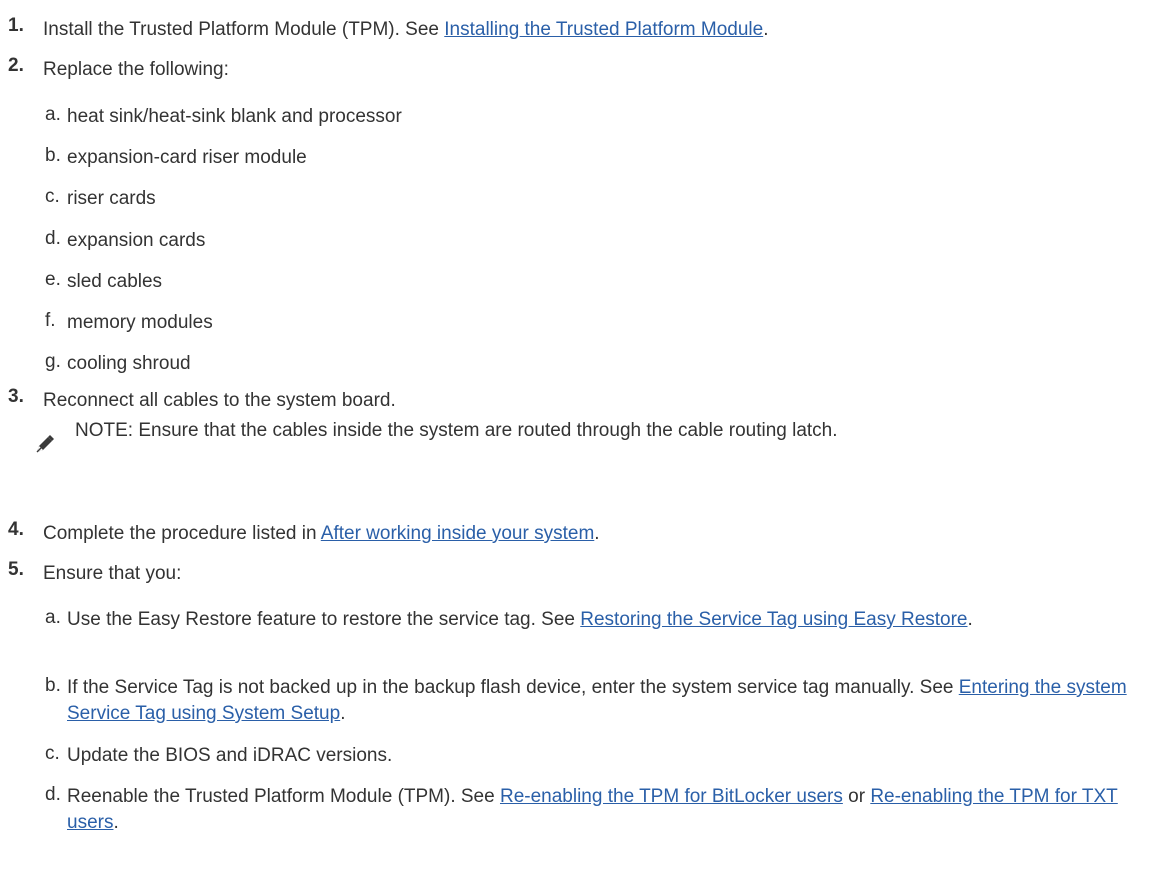 The width and height of the screenshot is (1152, 879). What do you see at coordinates (458, 533) in the screenshot?
I see `link-after-working: After working inside your system` at bounding box center [458, 533].